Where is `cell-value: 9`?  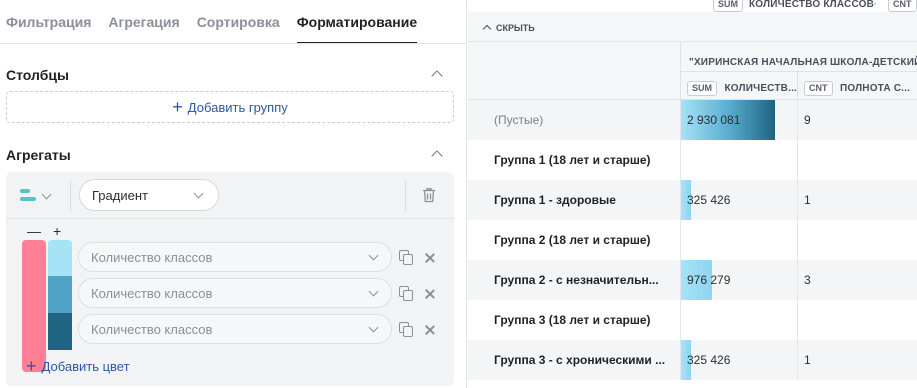 cell-value: 9 is located at coordinates (807, 120).